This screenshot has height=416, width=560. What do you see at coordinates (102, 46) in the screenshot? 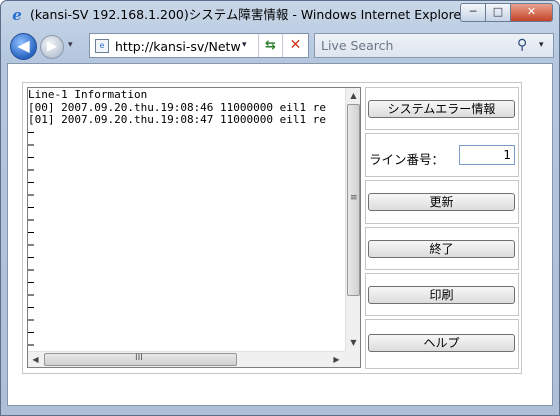
I see `page-icon: e` at bounding box center [102, 46].